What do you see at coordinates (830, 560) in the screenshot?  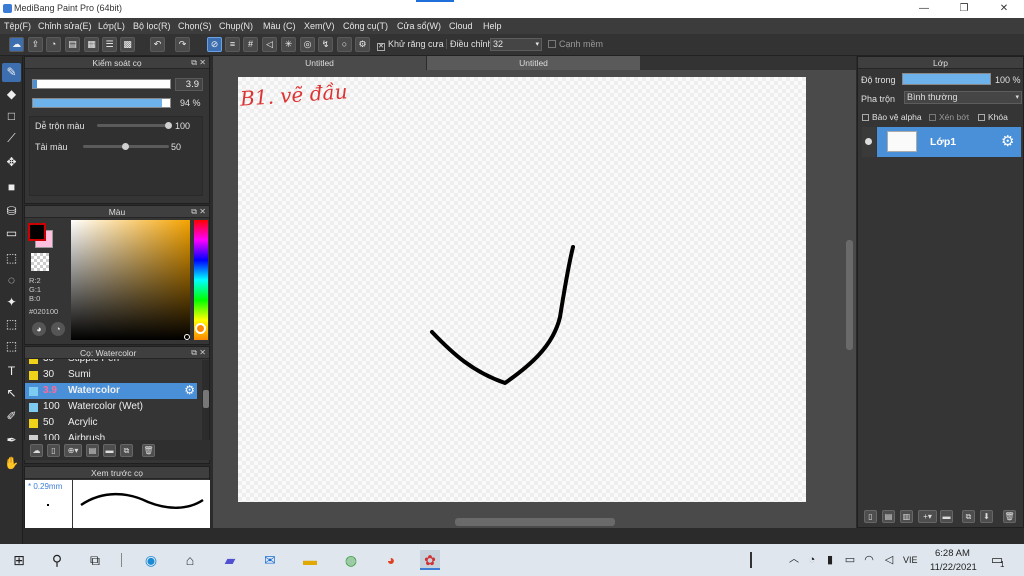 I see `usb-icon: ▮` at bounding box center [830, 560].